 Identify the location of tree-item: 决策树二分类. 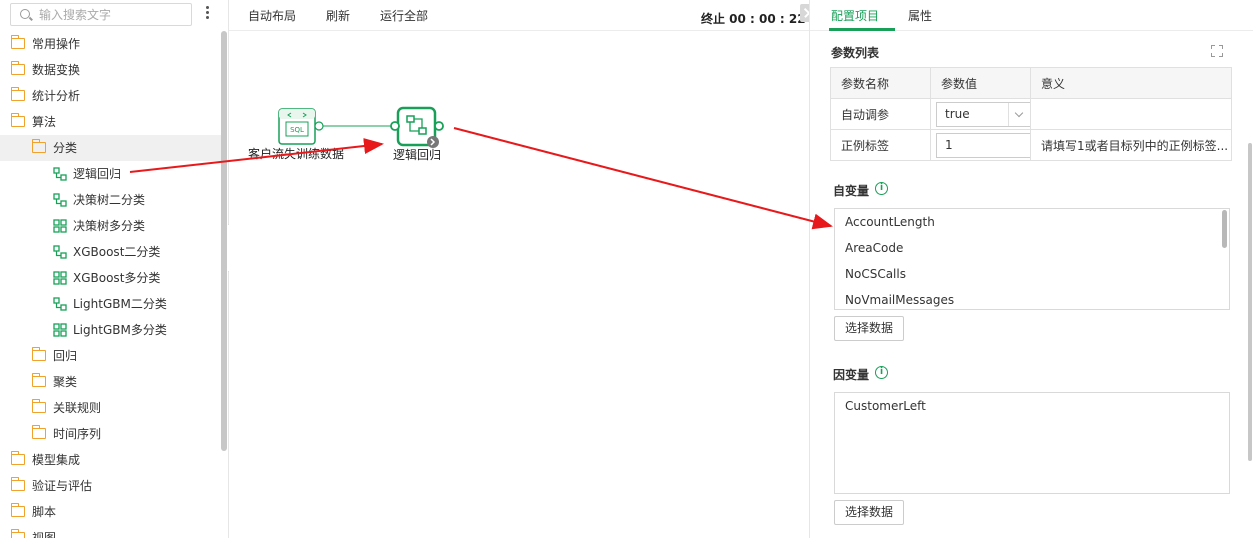
(111, 200).